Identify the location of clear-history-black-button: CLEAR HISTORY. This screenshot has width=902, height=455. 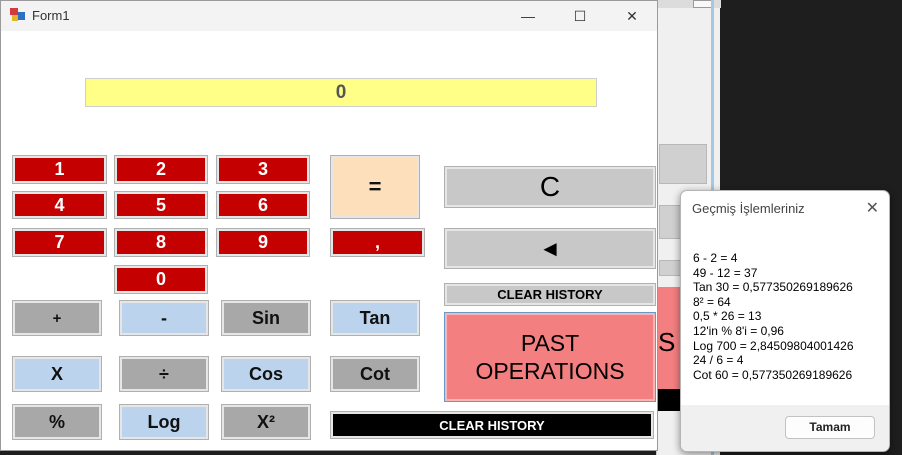
(492, 425).